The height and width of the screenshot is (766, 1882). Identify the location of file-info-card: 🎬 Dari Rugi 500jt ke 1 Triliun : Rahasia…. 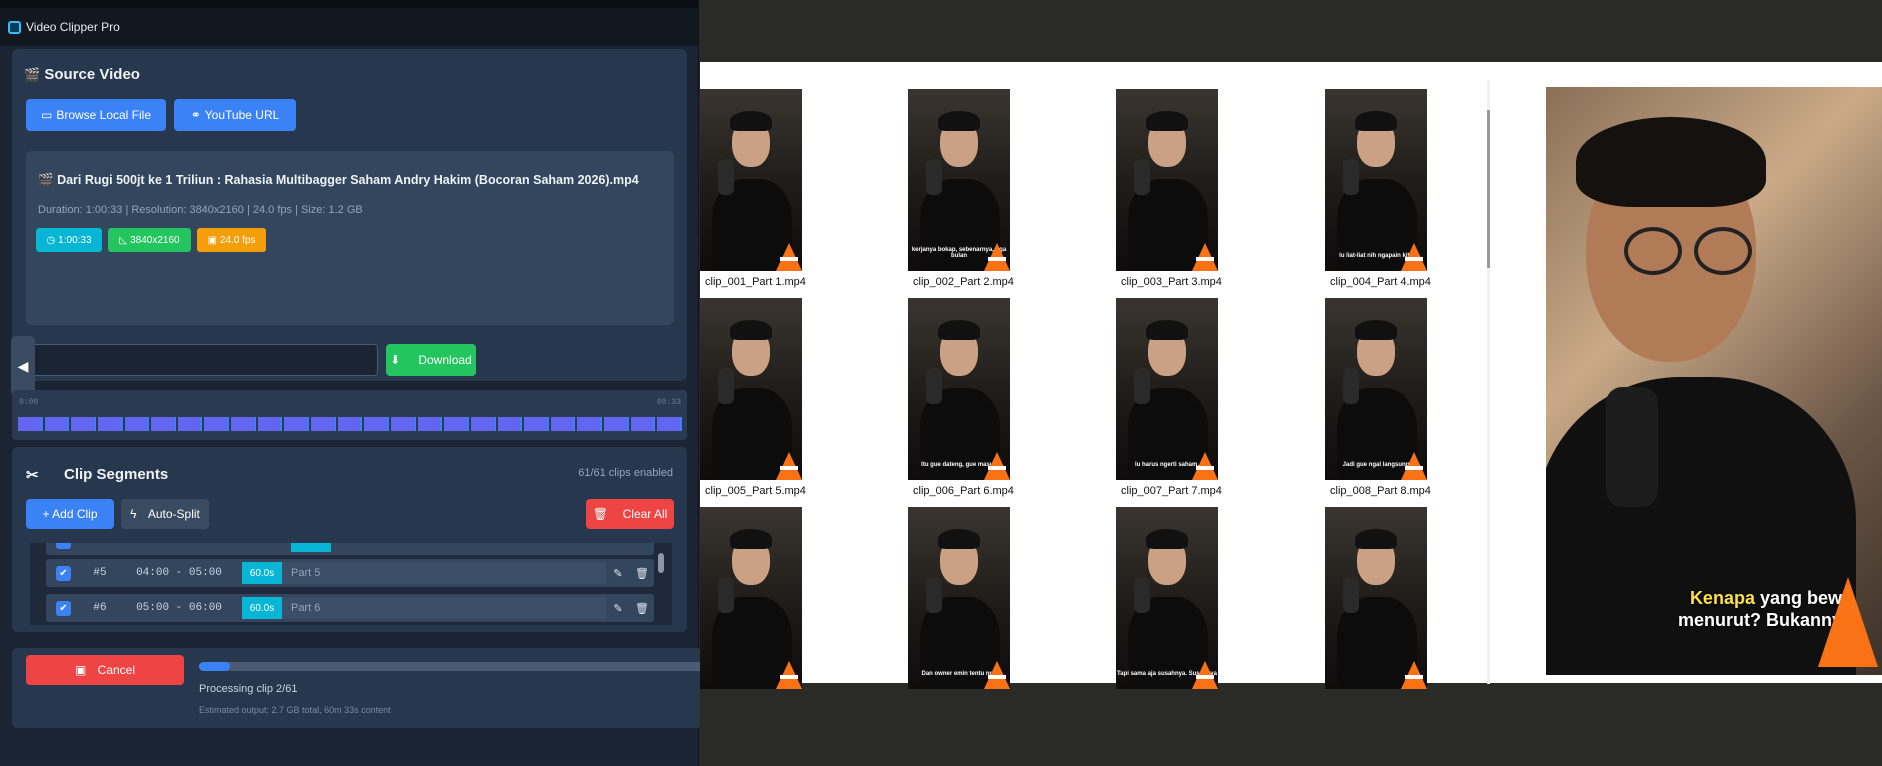
(350, 238).